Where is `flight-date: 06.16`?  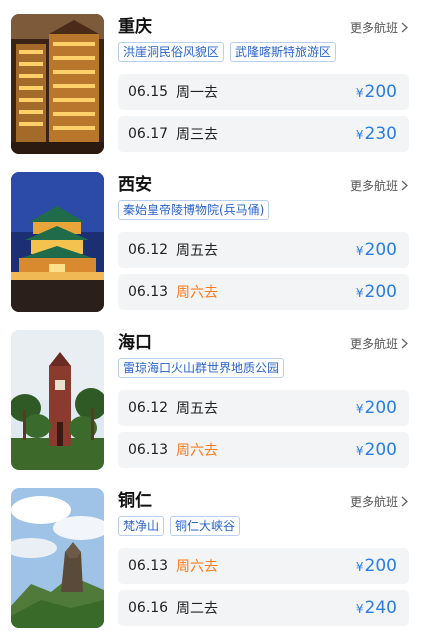 flight-date: 06.16 is located at coordinates (148, 608).